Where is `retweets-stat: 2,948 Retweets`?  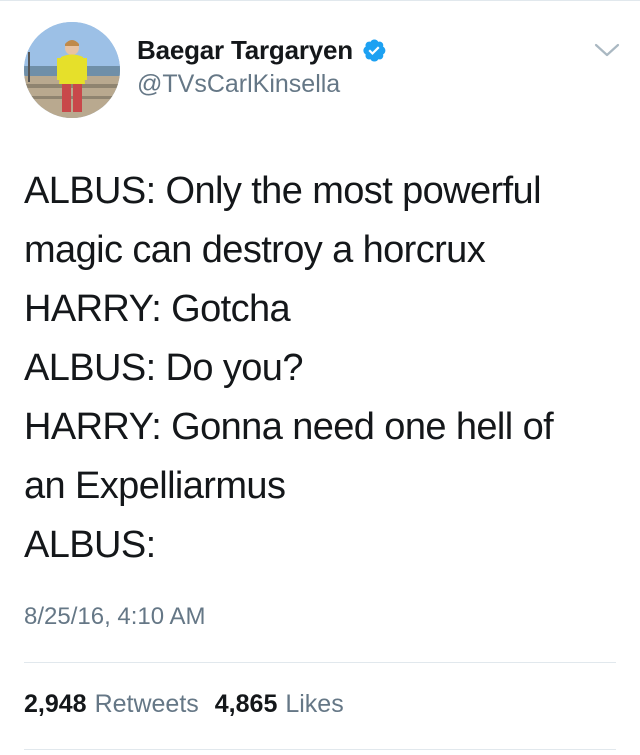 retweets-stat: 2,948 Retweets is located at coordinates (111, 704).